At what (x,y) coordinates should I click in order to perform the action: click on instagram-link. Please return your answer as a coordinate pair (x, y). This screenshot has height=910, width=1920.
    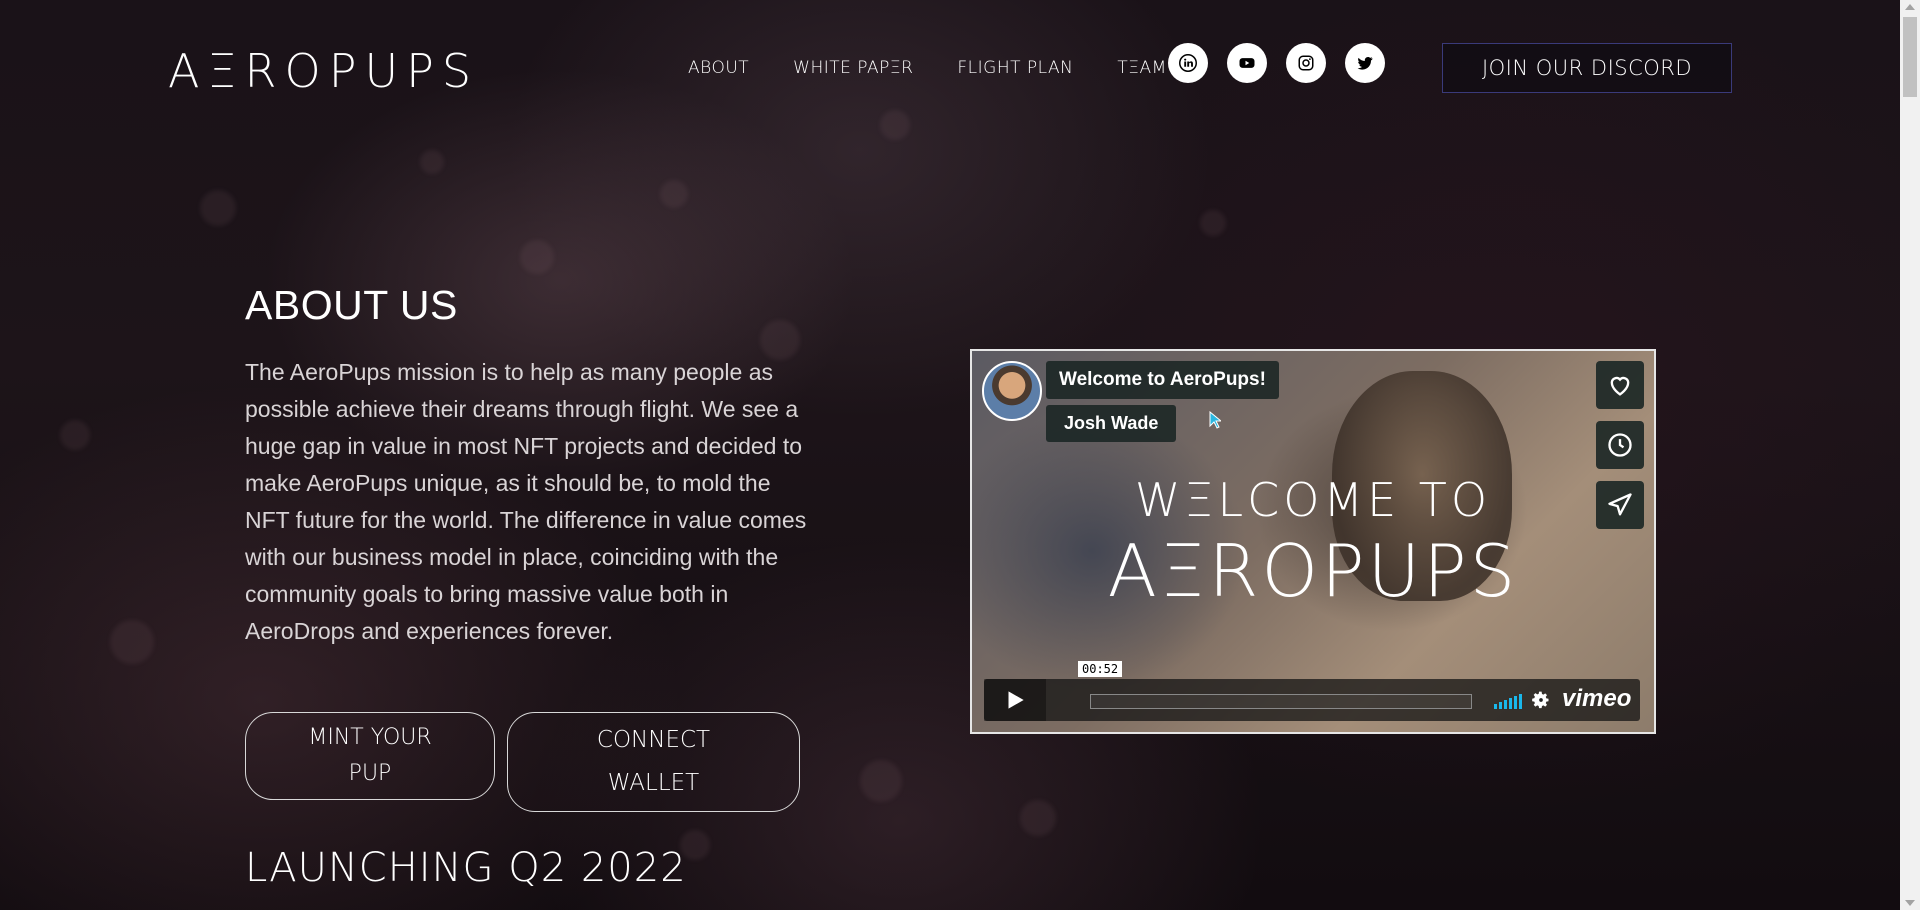
    Looking at the image, I should click on (1306, 63).